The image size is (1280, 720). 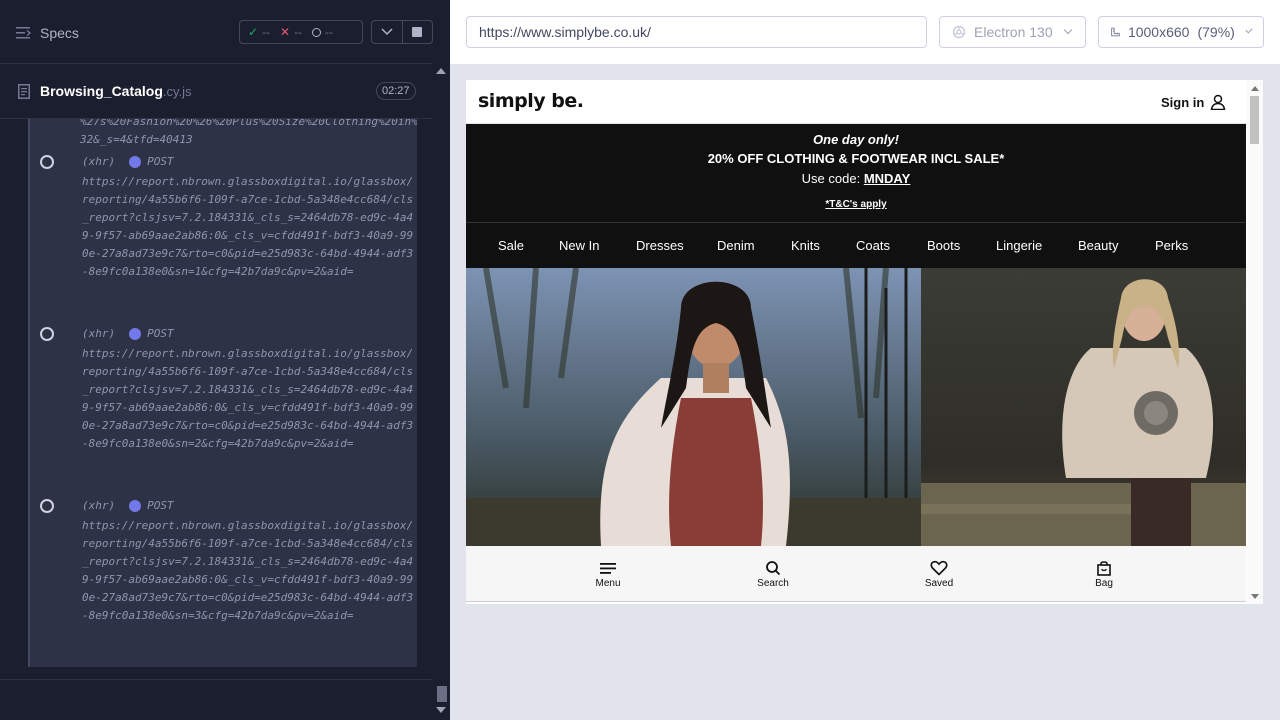 I want to click on viewport-info: 1000x660 (79%), so click(x=1181, y=32).